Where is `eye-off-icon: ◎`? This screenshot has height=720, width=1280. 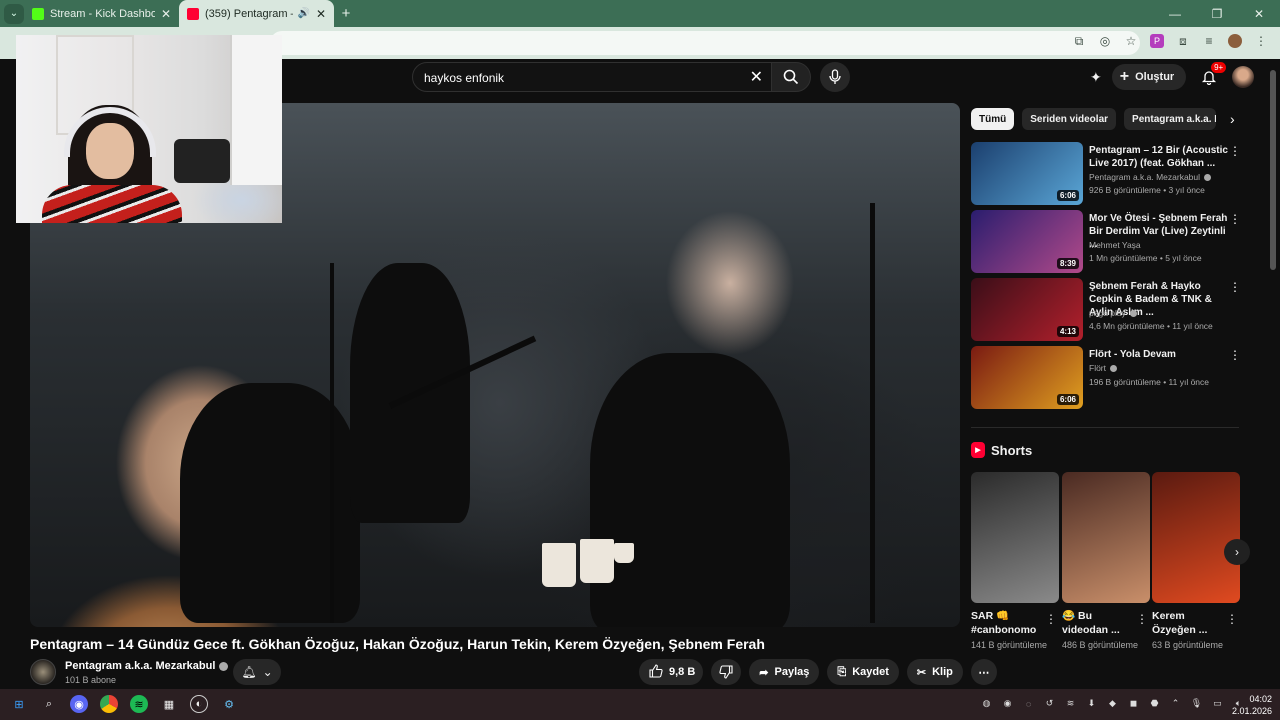
eye-off-icon: ◎ is located at coordinates (1105, 41).